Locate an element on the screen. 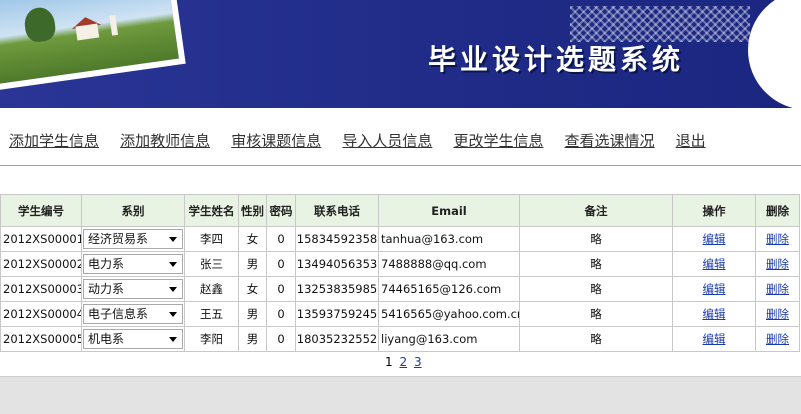 This screenshot has height=414, width=801. cell-name: 李阳 is located at coordinates (211, 339).